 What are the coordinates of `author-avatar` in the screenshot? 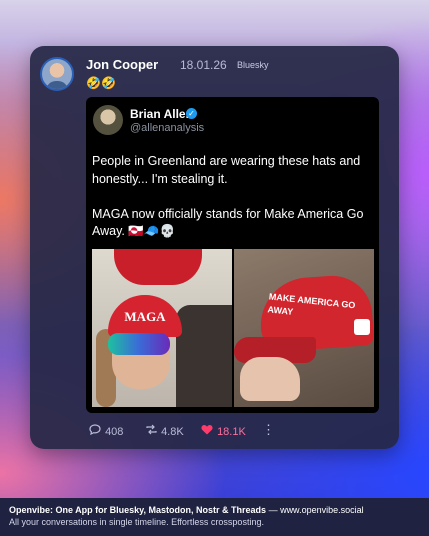 It's located at (57, 74).